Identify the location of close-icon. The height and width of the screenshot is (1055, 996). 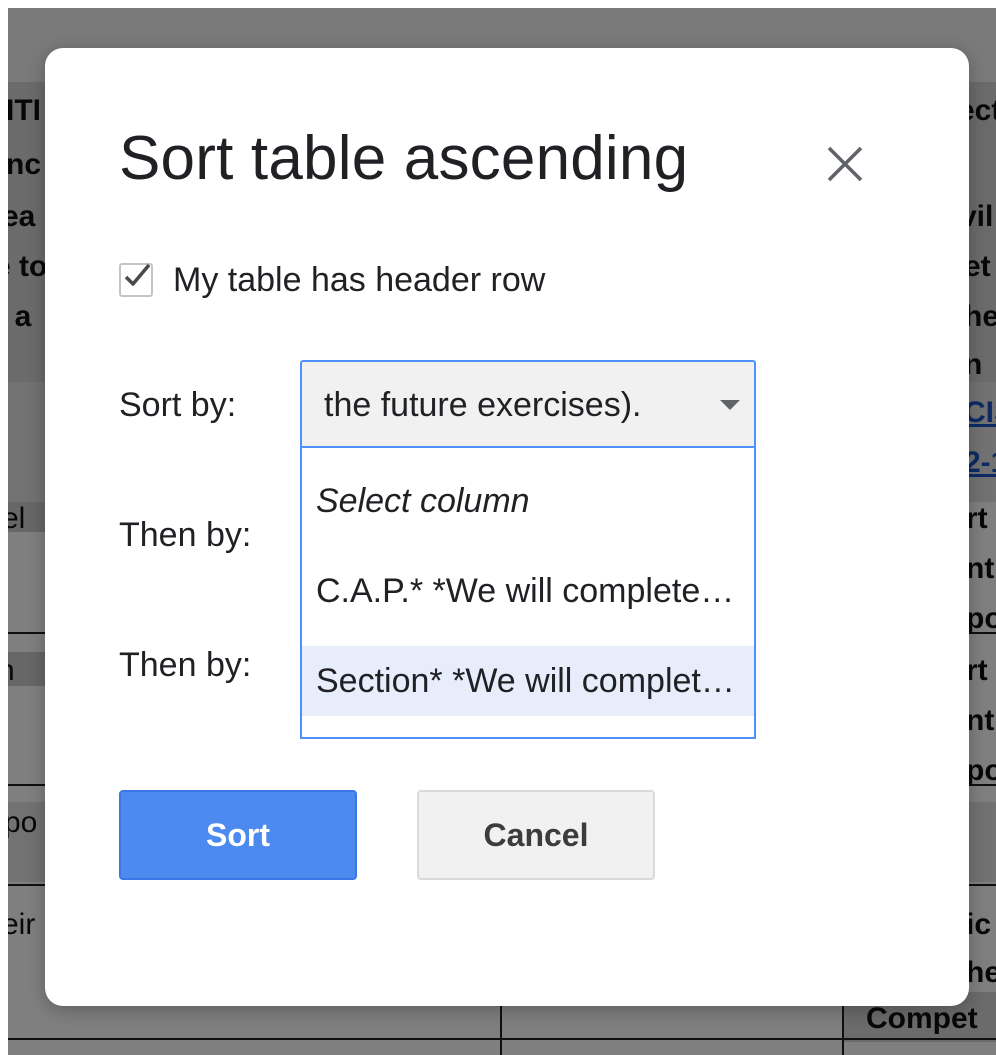
(845, 164).